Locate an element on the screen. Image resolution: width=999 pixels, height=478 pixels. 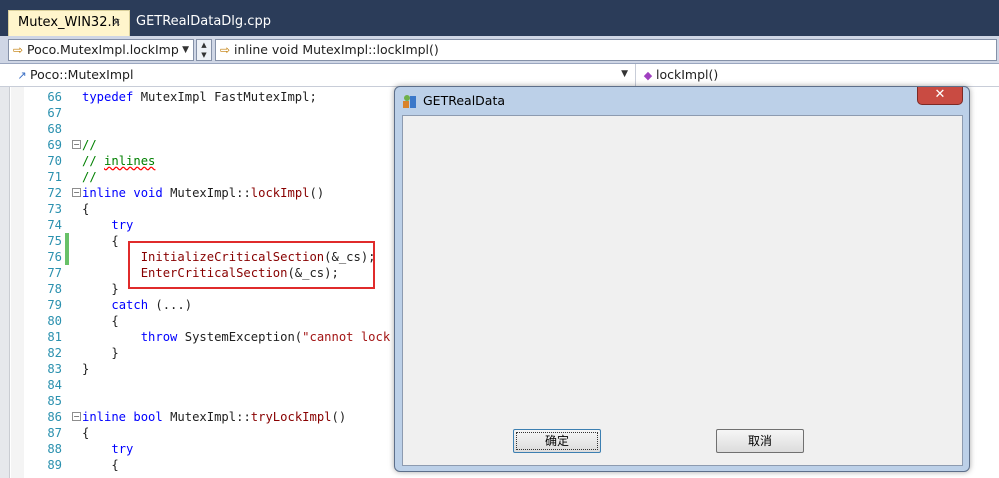
line-number: 85 is located at coordinates (54, 401).